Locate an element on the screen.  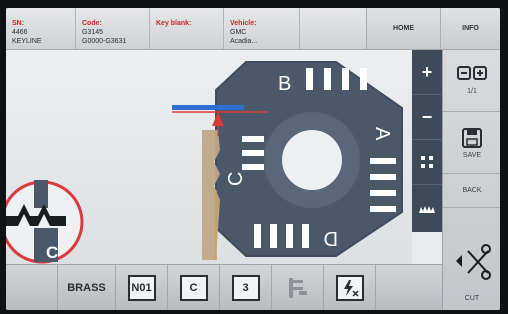
bottom-toolbar: BRASS N01 C 3 is located at coordinates (224, 287).